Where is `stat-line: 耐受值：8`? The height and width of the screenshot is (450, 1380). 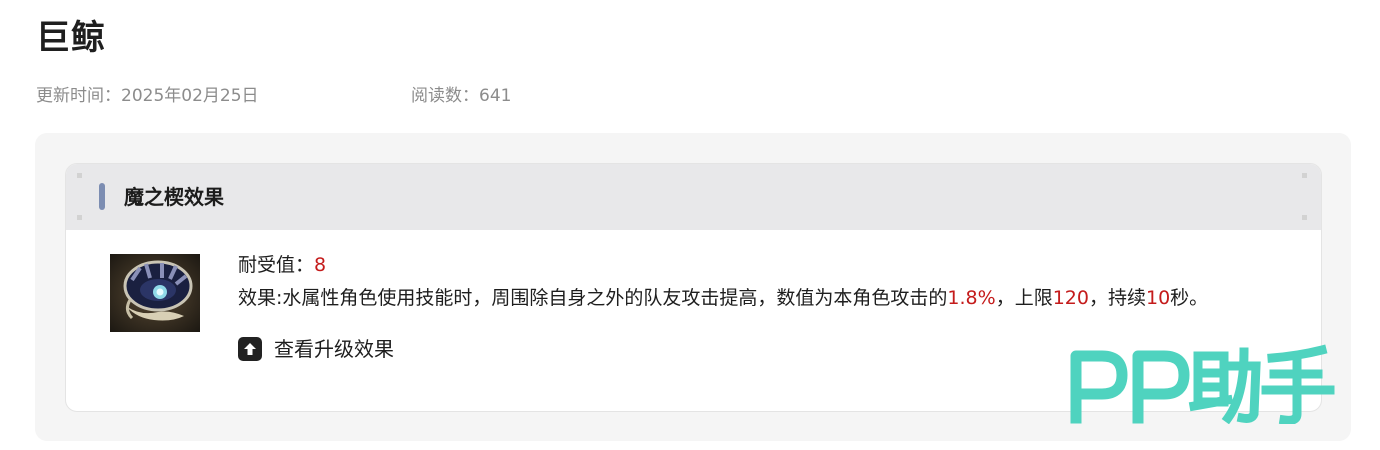
stat-line: 耐受值：8 is located at coordinates (282, 265).